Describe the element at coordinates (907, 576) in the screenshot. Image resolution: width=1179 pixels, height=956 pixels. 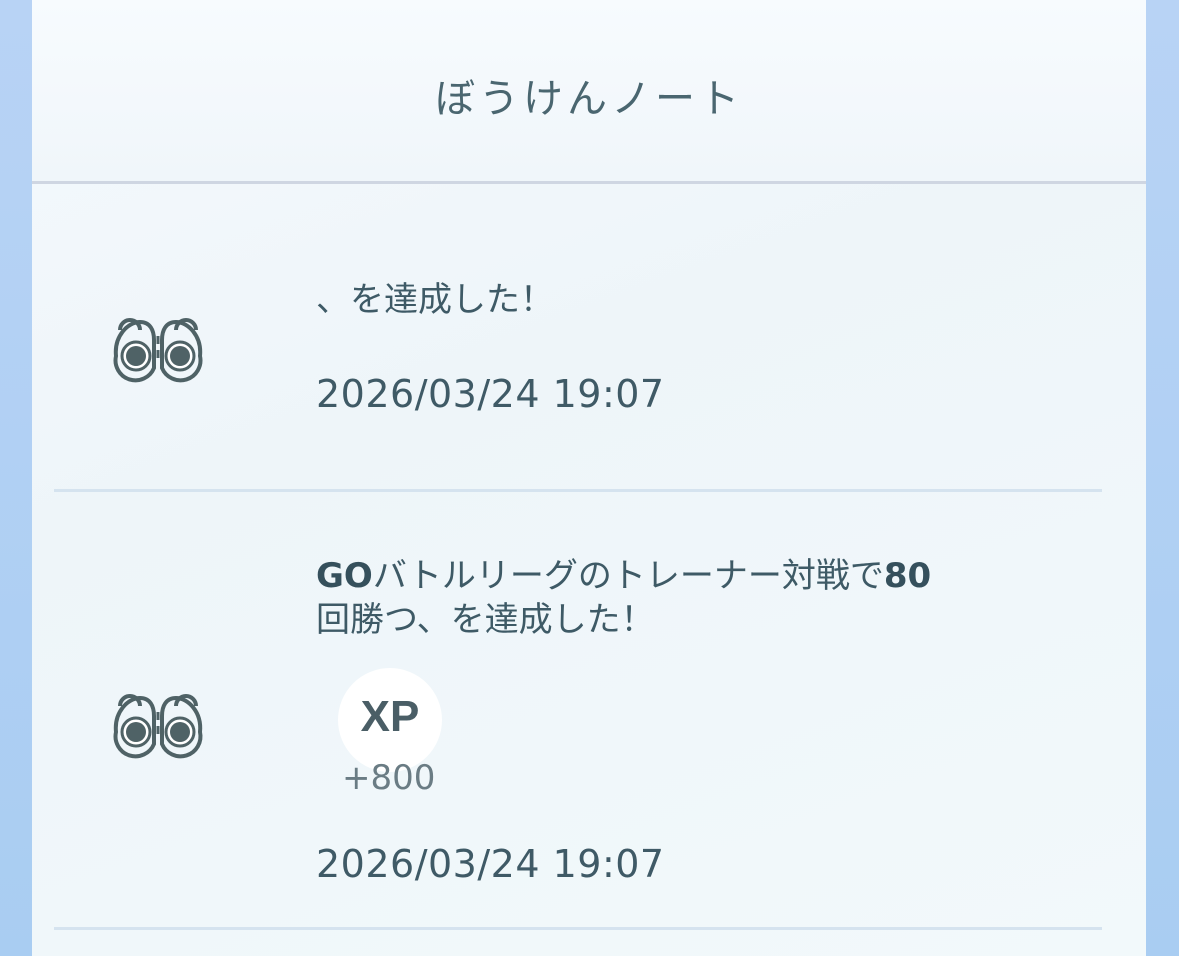
I see `entry-text-bold: 80` at that location.